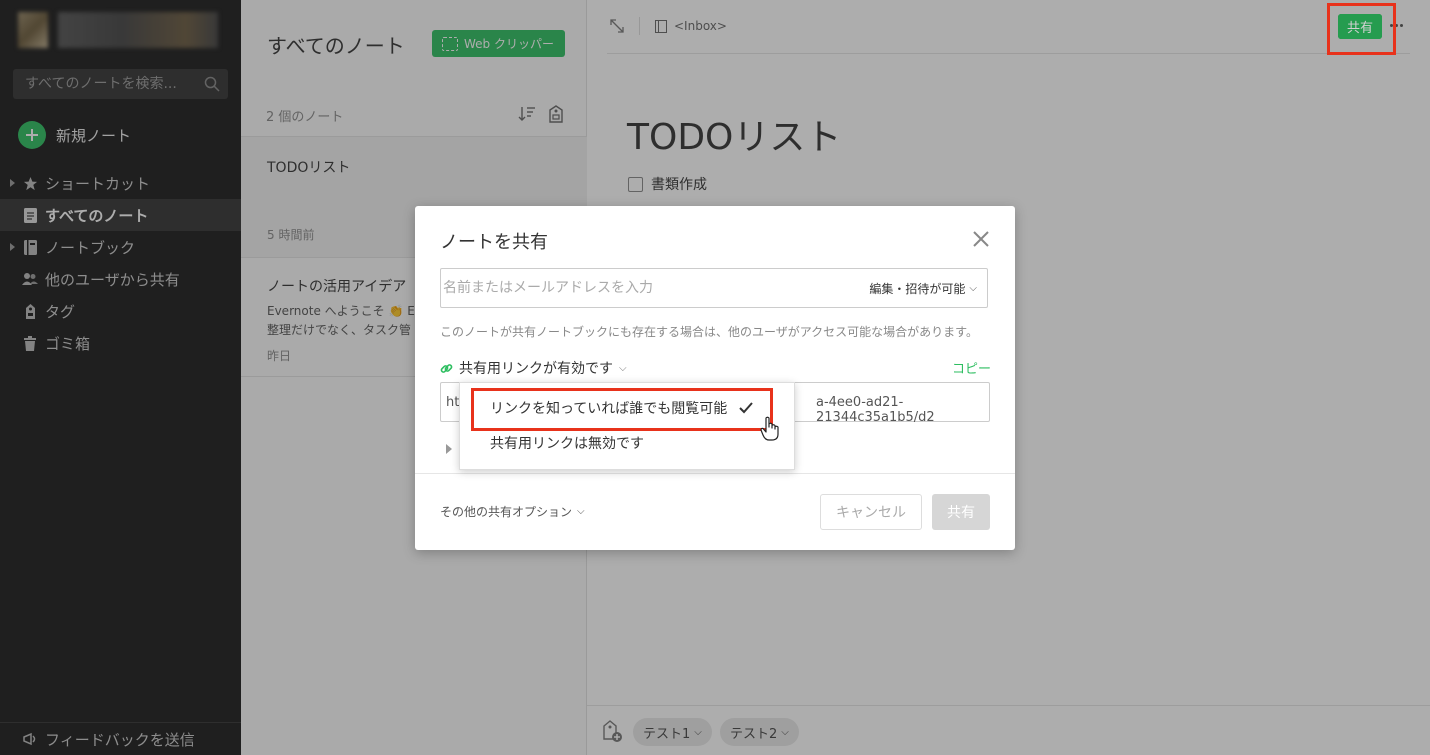 Image resolution: width=1430 pixels, height=755 pixels. I want to click on link-status-label: 共有用リンクが有効です, so click(536, 369).